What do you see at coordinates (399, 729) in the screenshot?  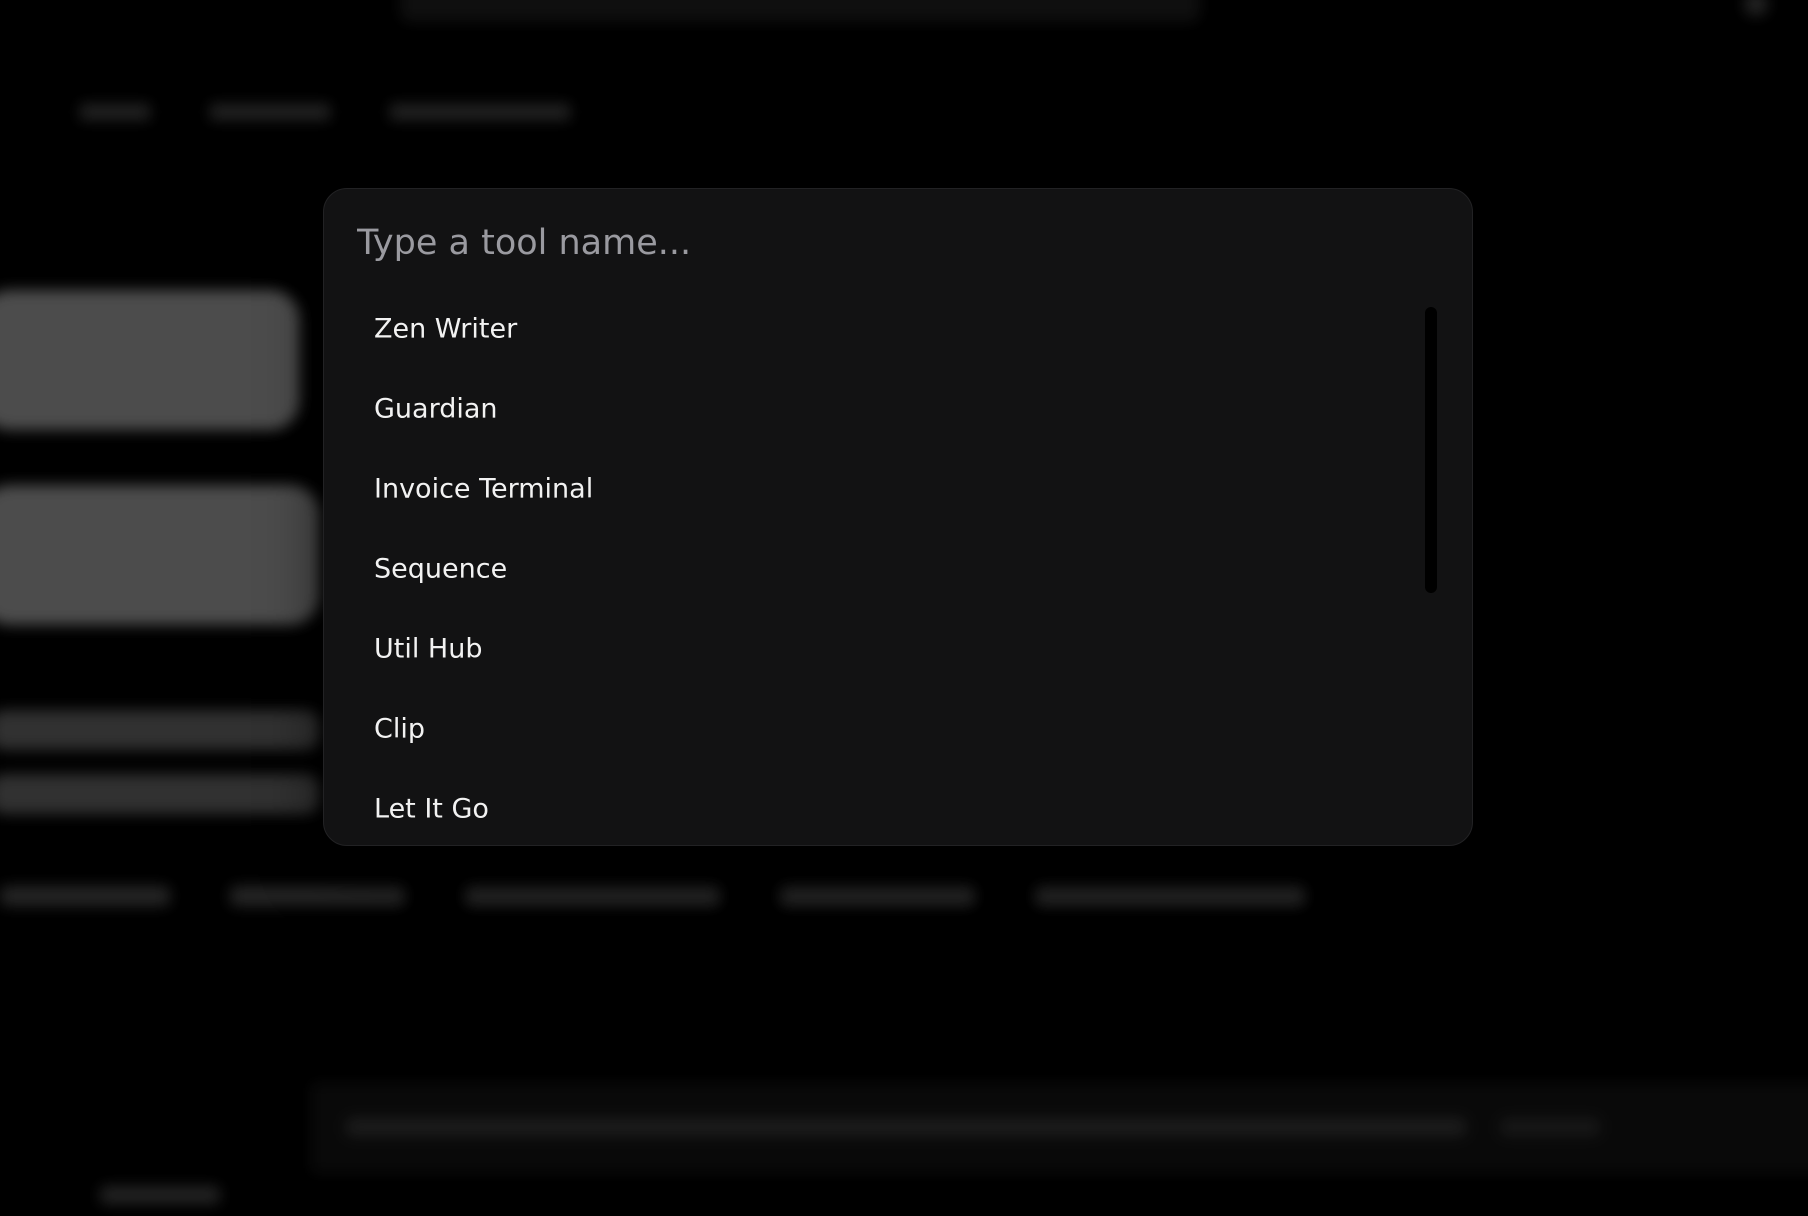 I see `list-item-label: Clip` at bounding box center [399, 729].